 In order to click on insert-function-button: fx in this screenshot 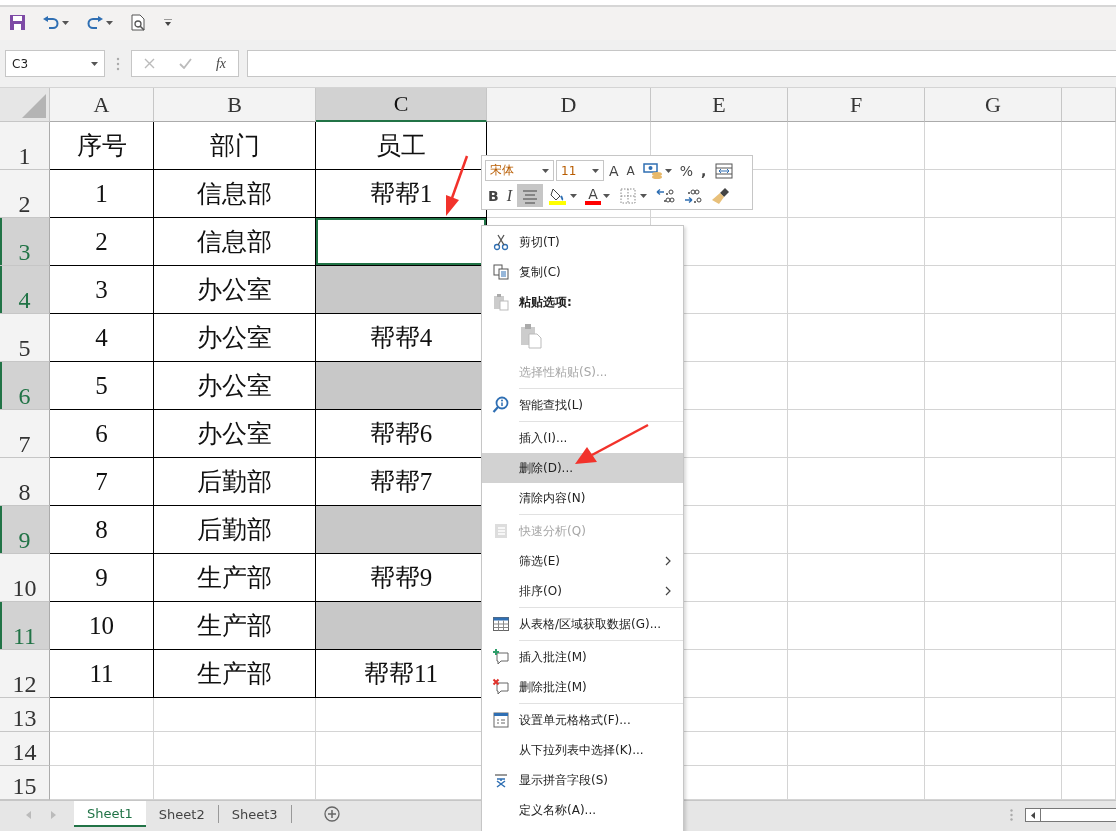, I will do `click(220, 63)`.